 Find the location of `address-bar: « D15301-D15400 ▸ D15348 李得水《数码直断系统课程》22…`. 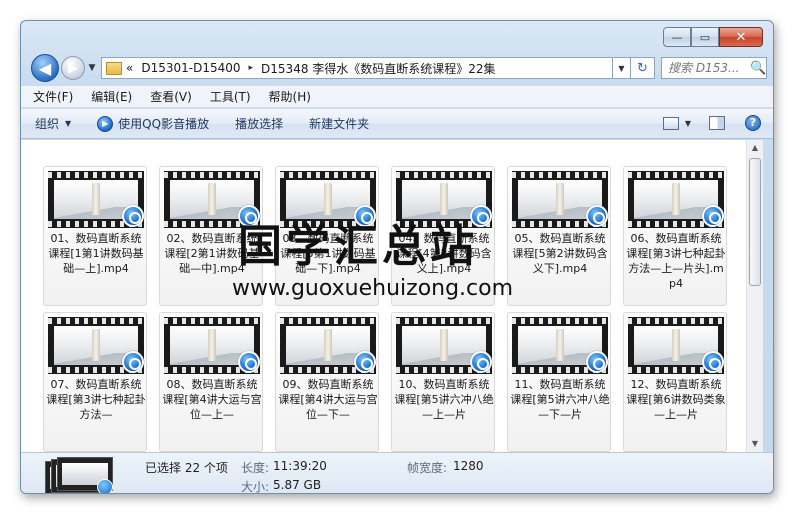

address-bar: « D15301-D15400 ▸ D15348 李得水《数码直断系统课程》22… is located at coordinates (357, 68).